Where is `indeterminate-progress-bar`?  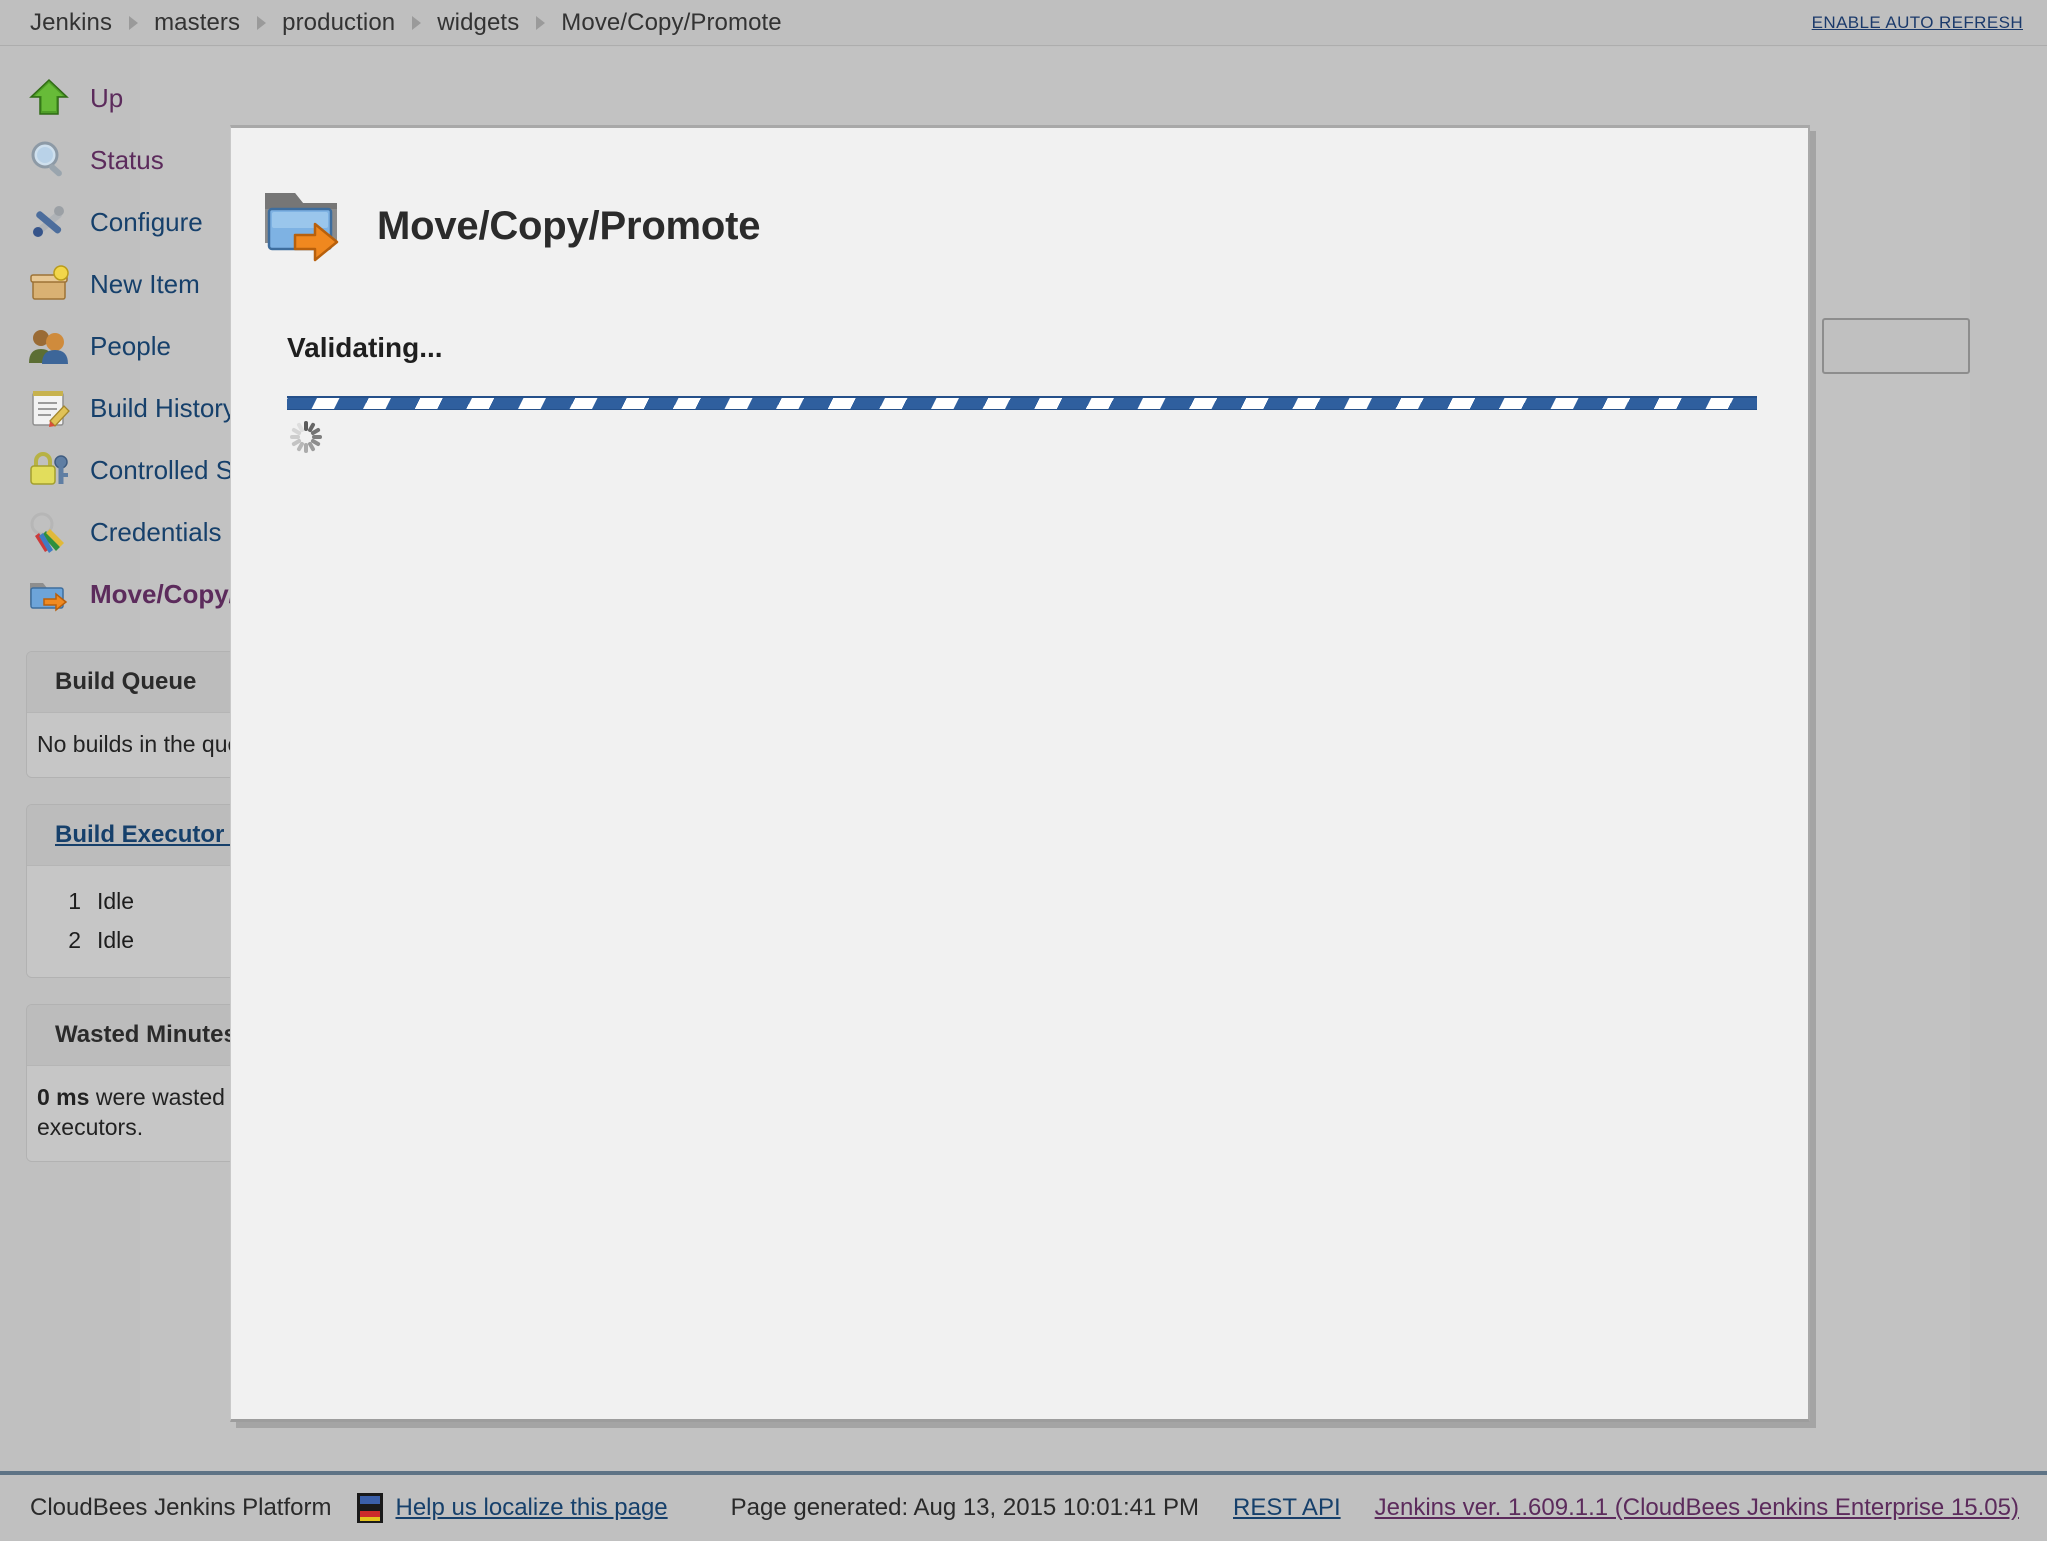
indeterminate-progress-bar is located at coordinates (1022, 403).